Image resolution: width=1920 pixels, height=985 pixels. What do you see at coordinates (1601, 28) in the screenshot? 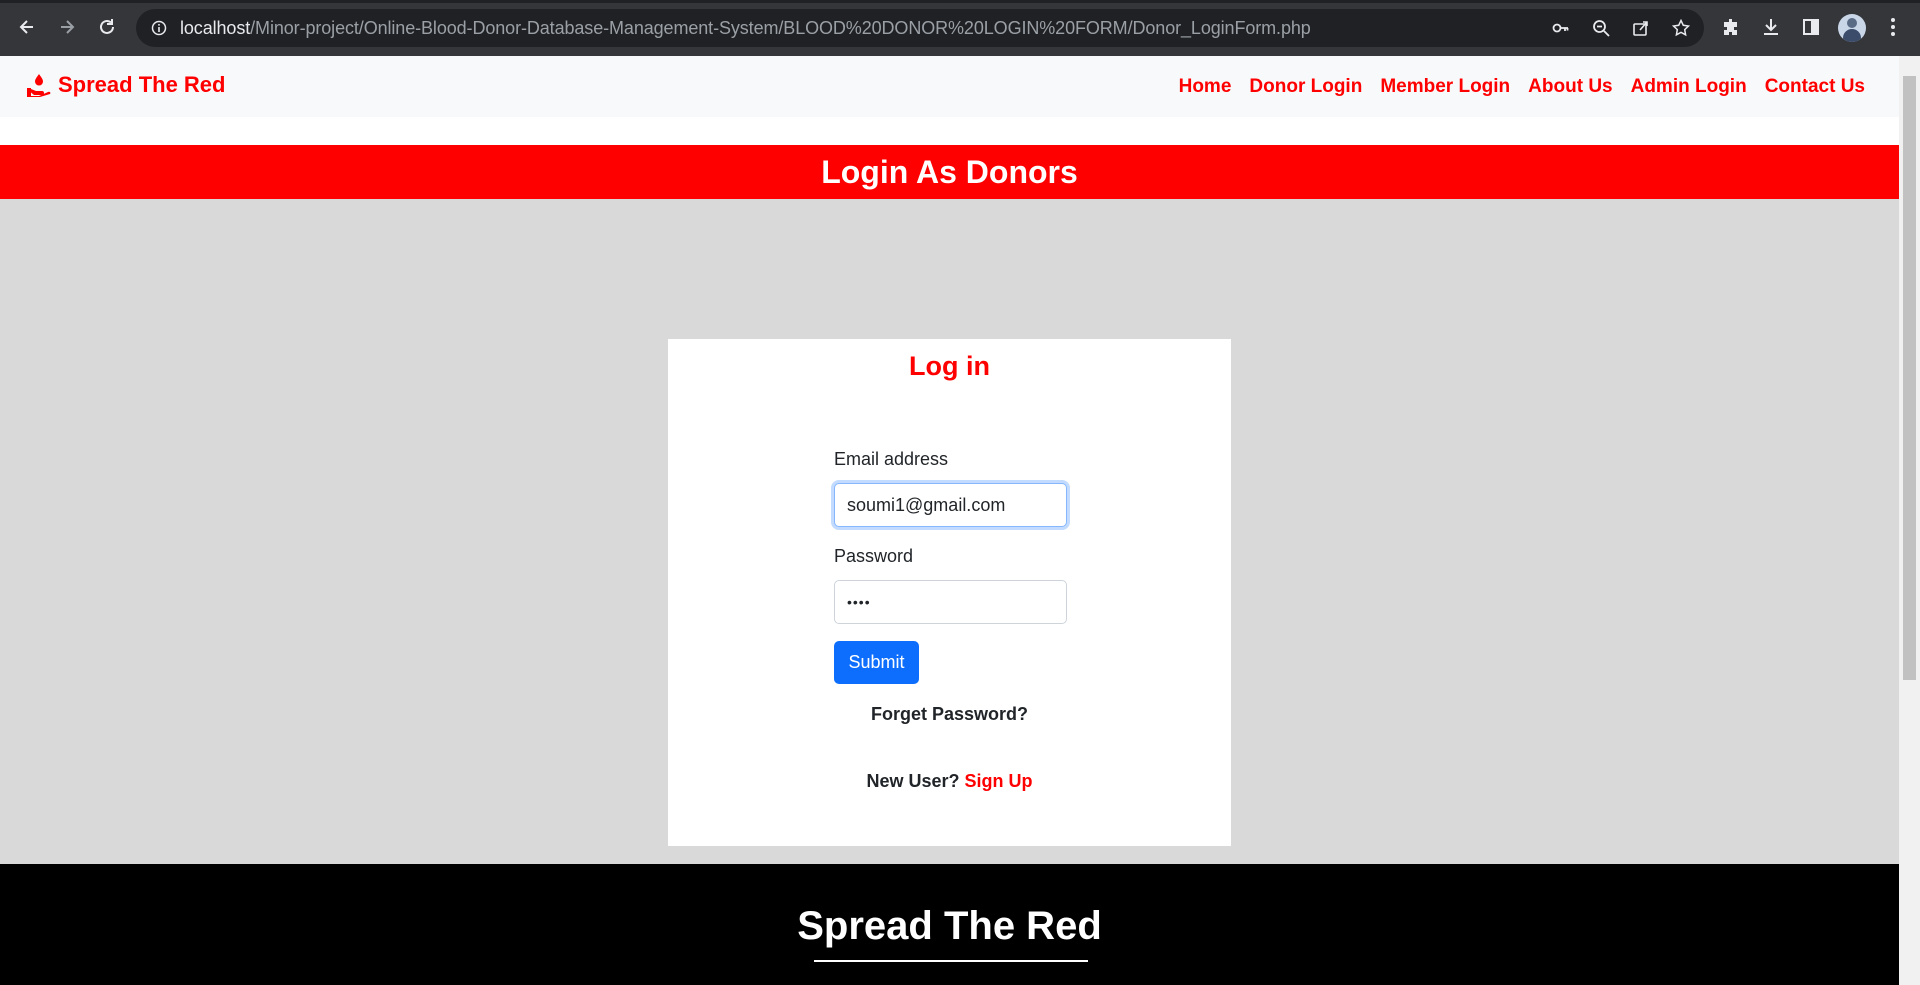
I see `zoom-out-icon` at bounding box center [1601, 28].